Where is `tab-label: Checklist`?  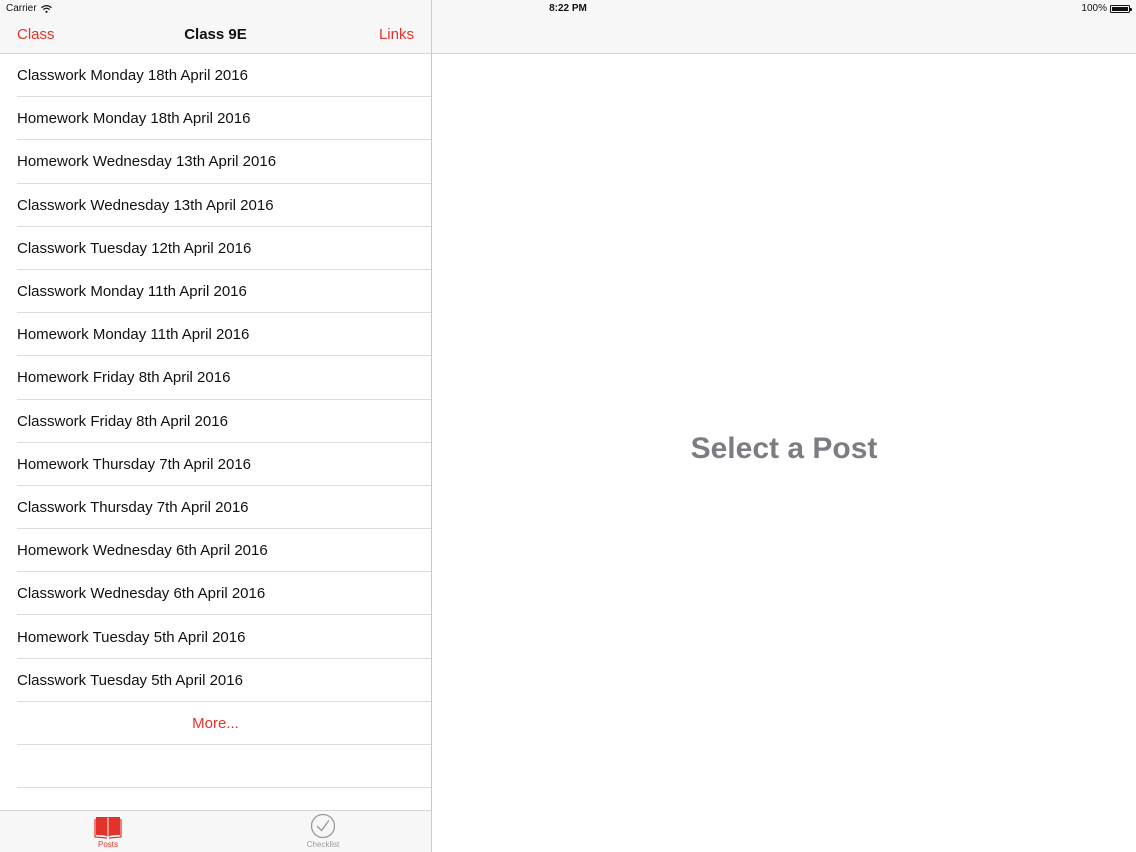
tab-label: Checklist is located at coordinates (323, 844).